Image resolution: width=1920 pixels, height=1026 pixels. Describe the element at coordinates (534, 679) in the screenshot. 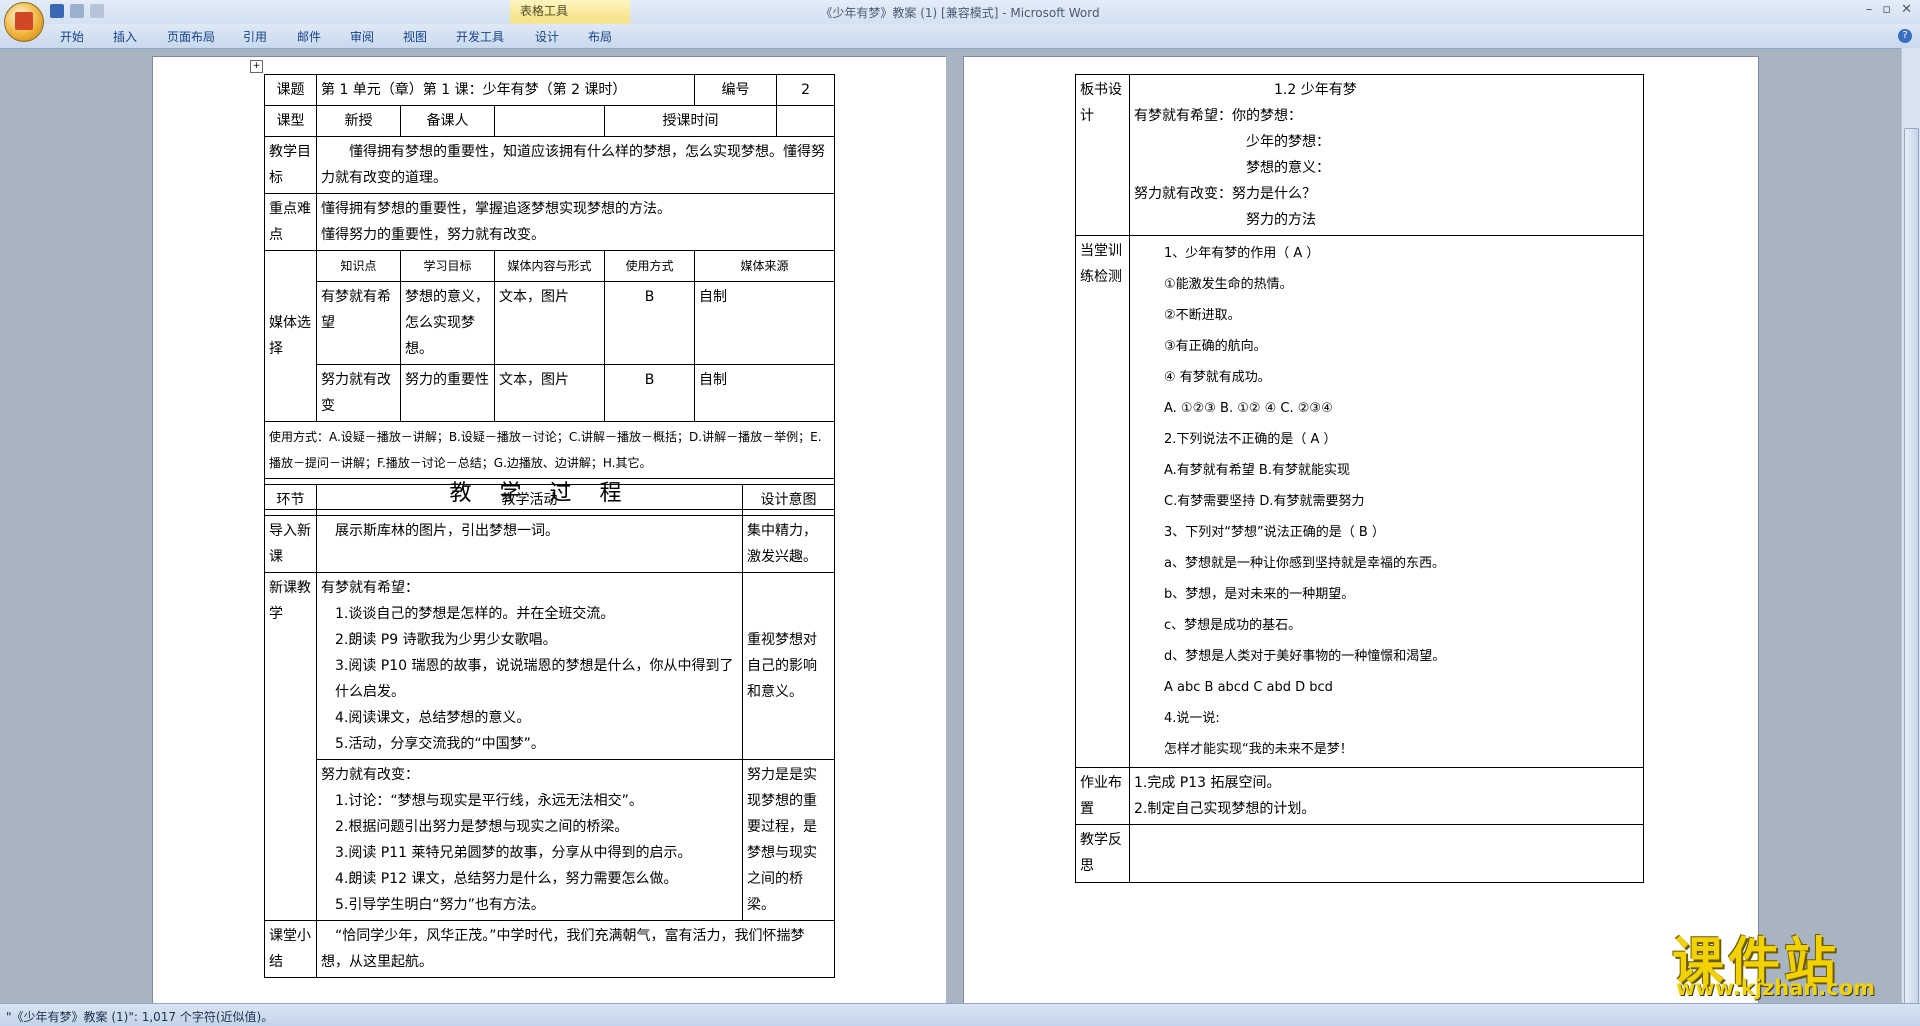

I see `part1-item: 3.阅读 P10 瑞恩的故事，说说瑞恩的梦想是什么，你从中得到了什么启发。` at that location.